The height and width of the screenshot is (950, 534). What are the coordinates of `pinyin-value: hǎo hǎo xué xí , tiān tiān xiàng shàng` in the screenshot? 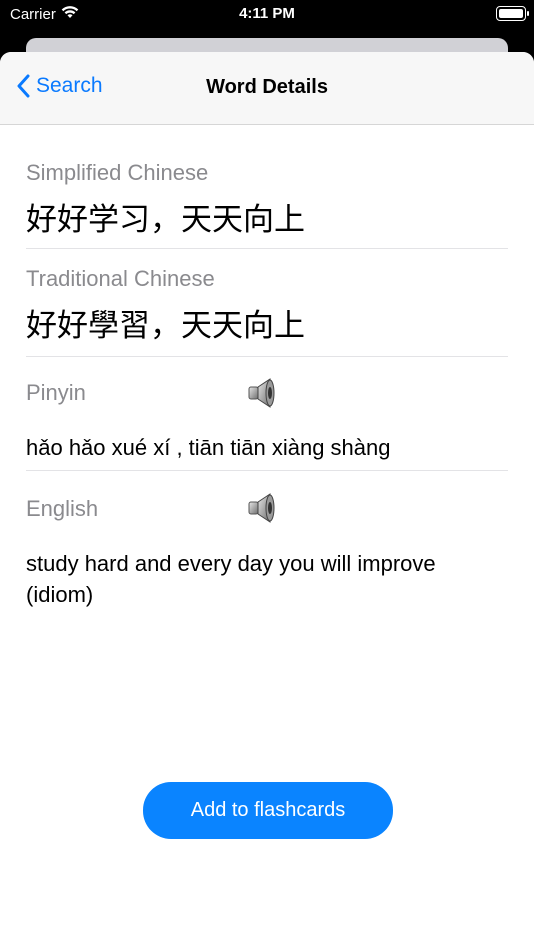 It's located at (208, 447).